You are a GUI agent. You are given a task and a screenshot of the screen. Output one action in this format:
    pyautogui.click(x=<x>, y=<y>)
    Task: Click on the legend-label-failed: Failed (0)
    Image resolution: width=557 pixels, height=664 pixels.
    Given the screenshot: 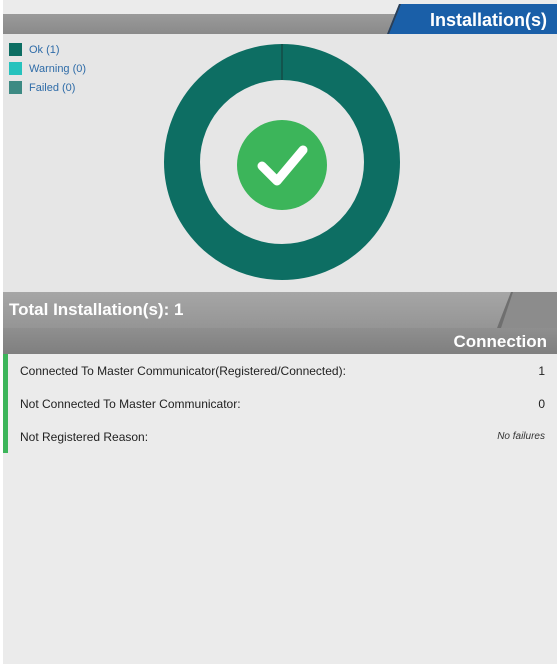 What is the action you would take?
    pyautogui.click(x=52, y=87)
    